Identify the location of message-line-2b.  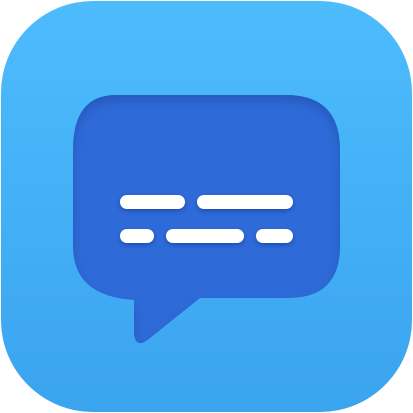
(205, 236).